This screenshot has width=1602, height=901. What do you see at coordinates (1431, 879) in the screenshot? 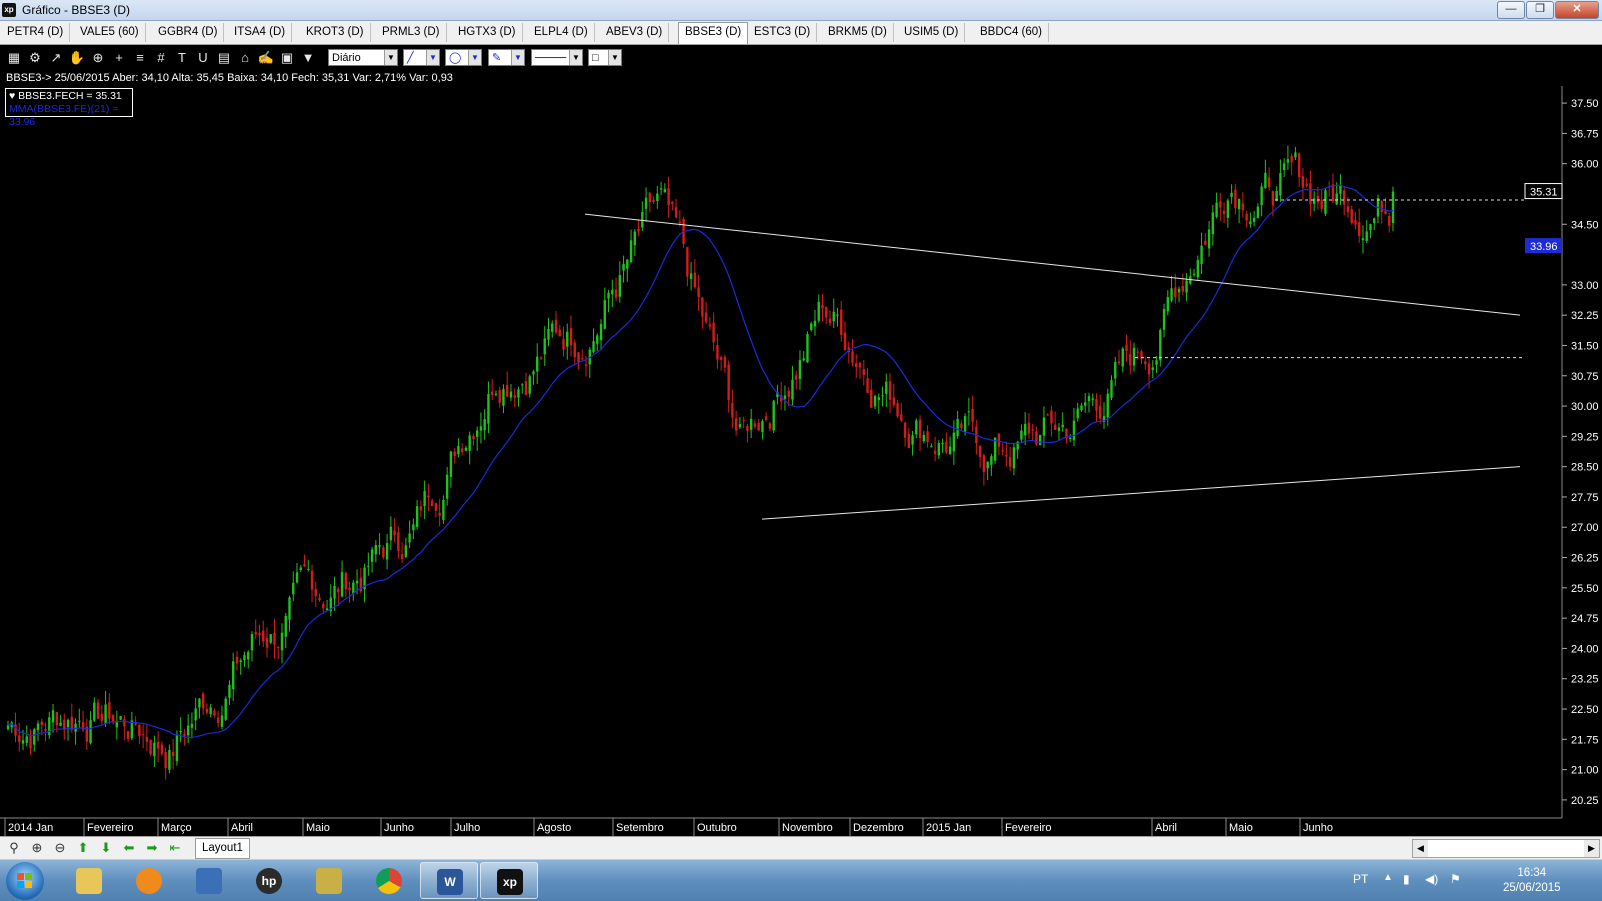
I see `volume-icon: ◀)` at bounding box center [1431, 879].